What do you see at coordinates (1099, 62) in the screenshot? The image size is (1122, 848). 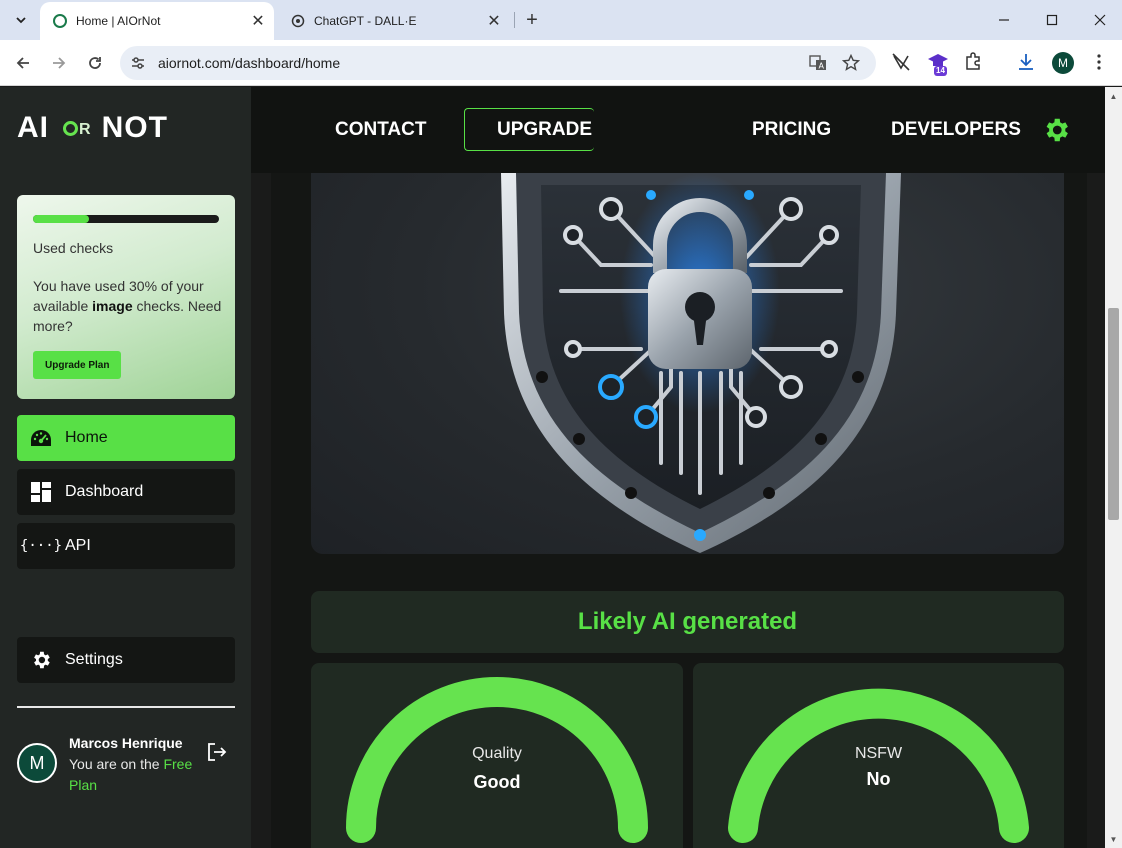 I see `browser-menu-icon` at bounding box center [1099, 62].